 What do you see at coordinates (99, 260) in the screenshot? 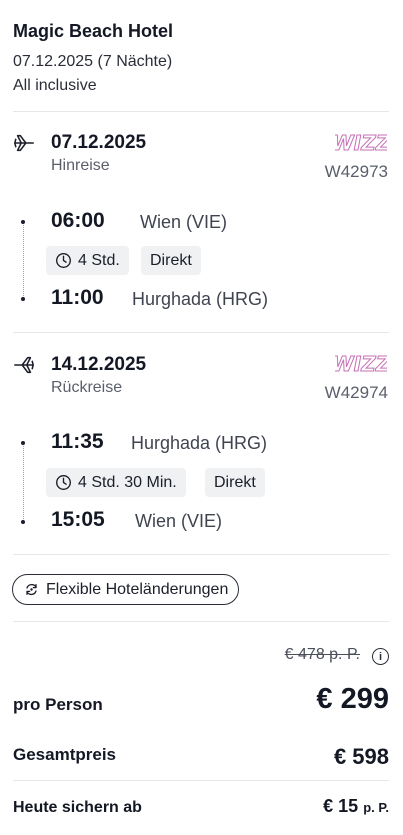
I see `outbound-duration: 4 Std.` at bounding box center [99, 260].